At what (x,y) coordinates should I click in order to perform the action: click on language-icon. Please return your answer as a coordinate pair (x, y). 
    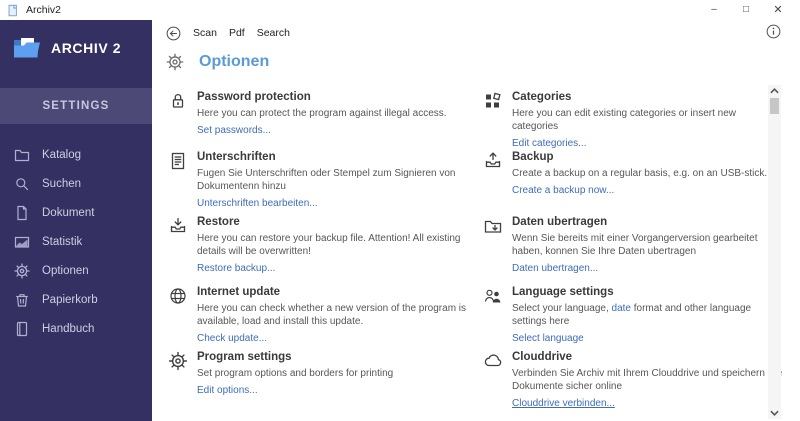
    Looking at the image, I should click on (493, 296).